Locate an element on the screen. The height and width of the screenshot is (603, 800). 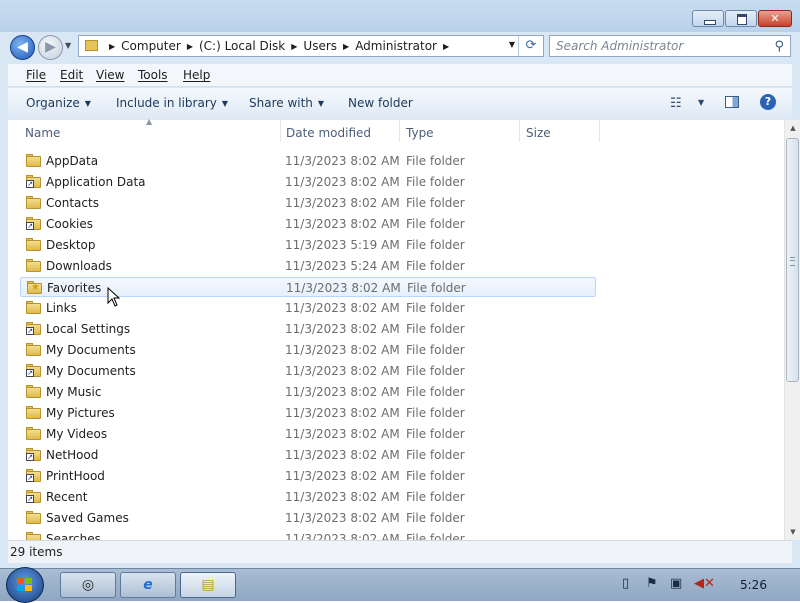
scroll-down-icon: ▼ is located at coordinates (792, 532).